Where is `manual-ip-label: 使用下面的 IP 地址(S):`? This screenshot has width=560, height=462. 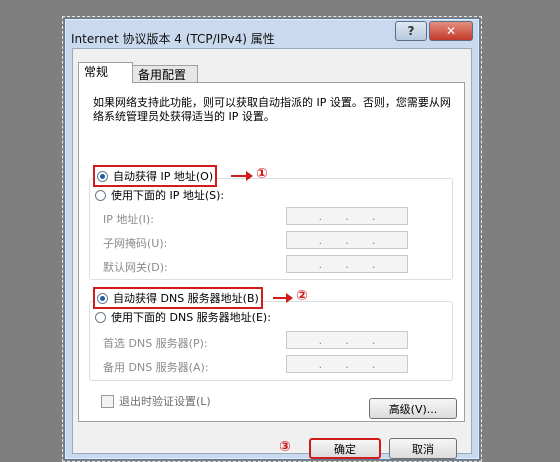 manual-ip-label: 使用下面的 IP 地址(S): is located at coordinates (168, 195).